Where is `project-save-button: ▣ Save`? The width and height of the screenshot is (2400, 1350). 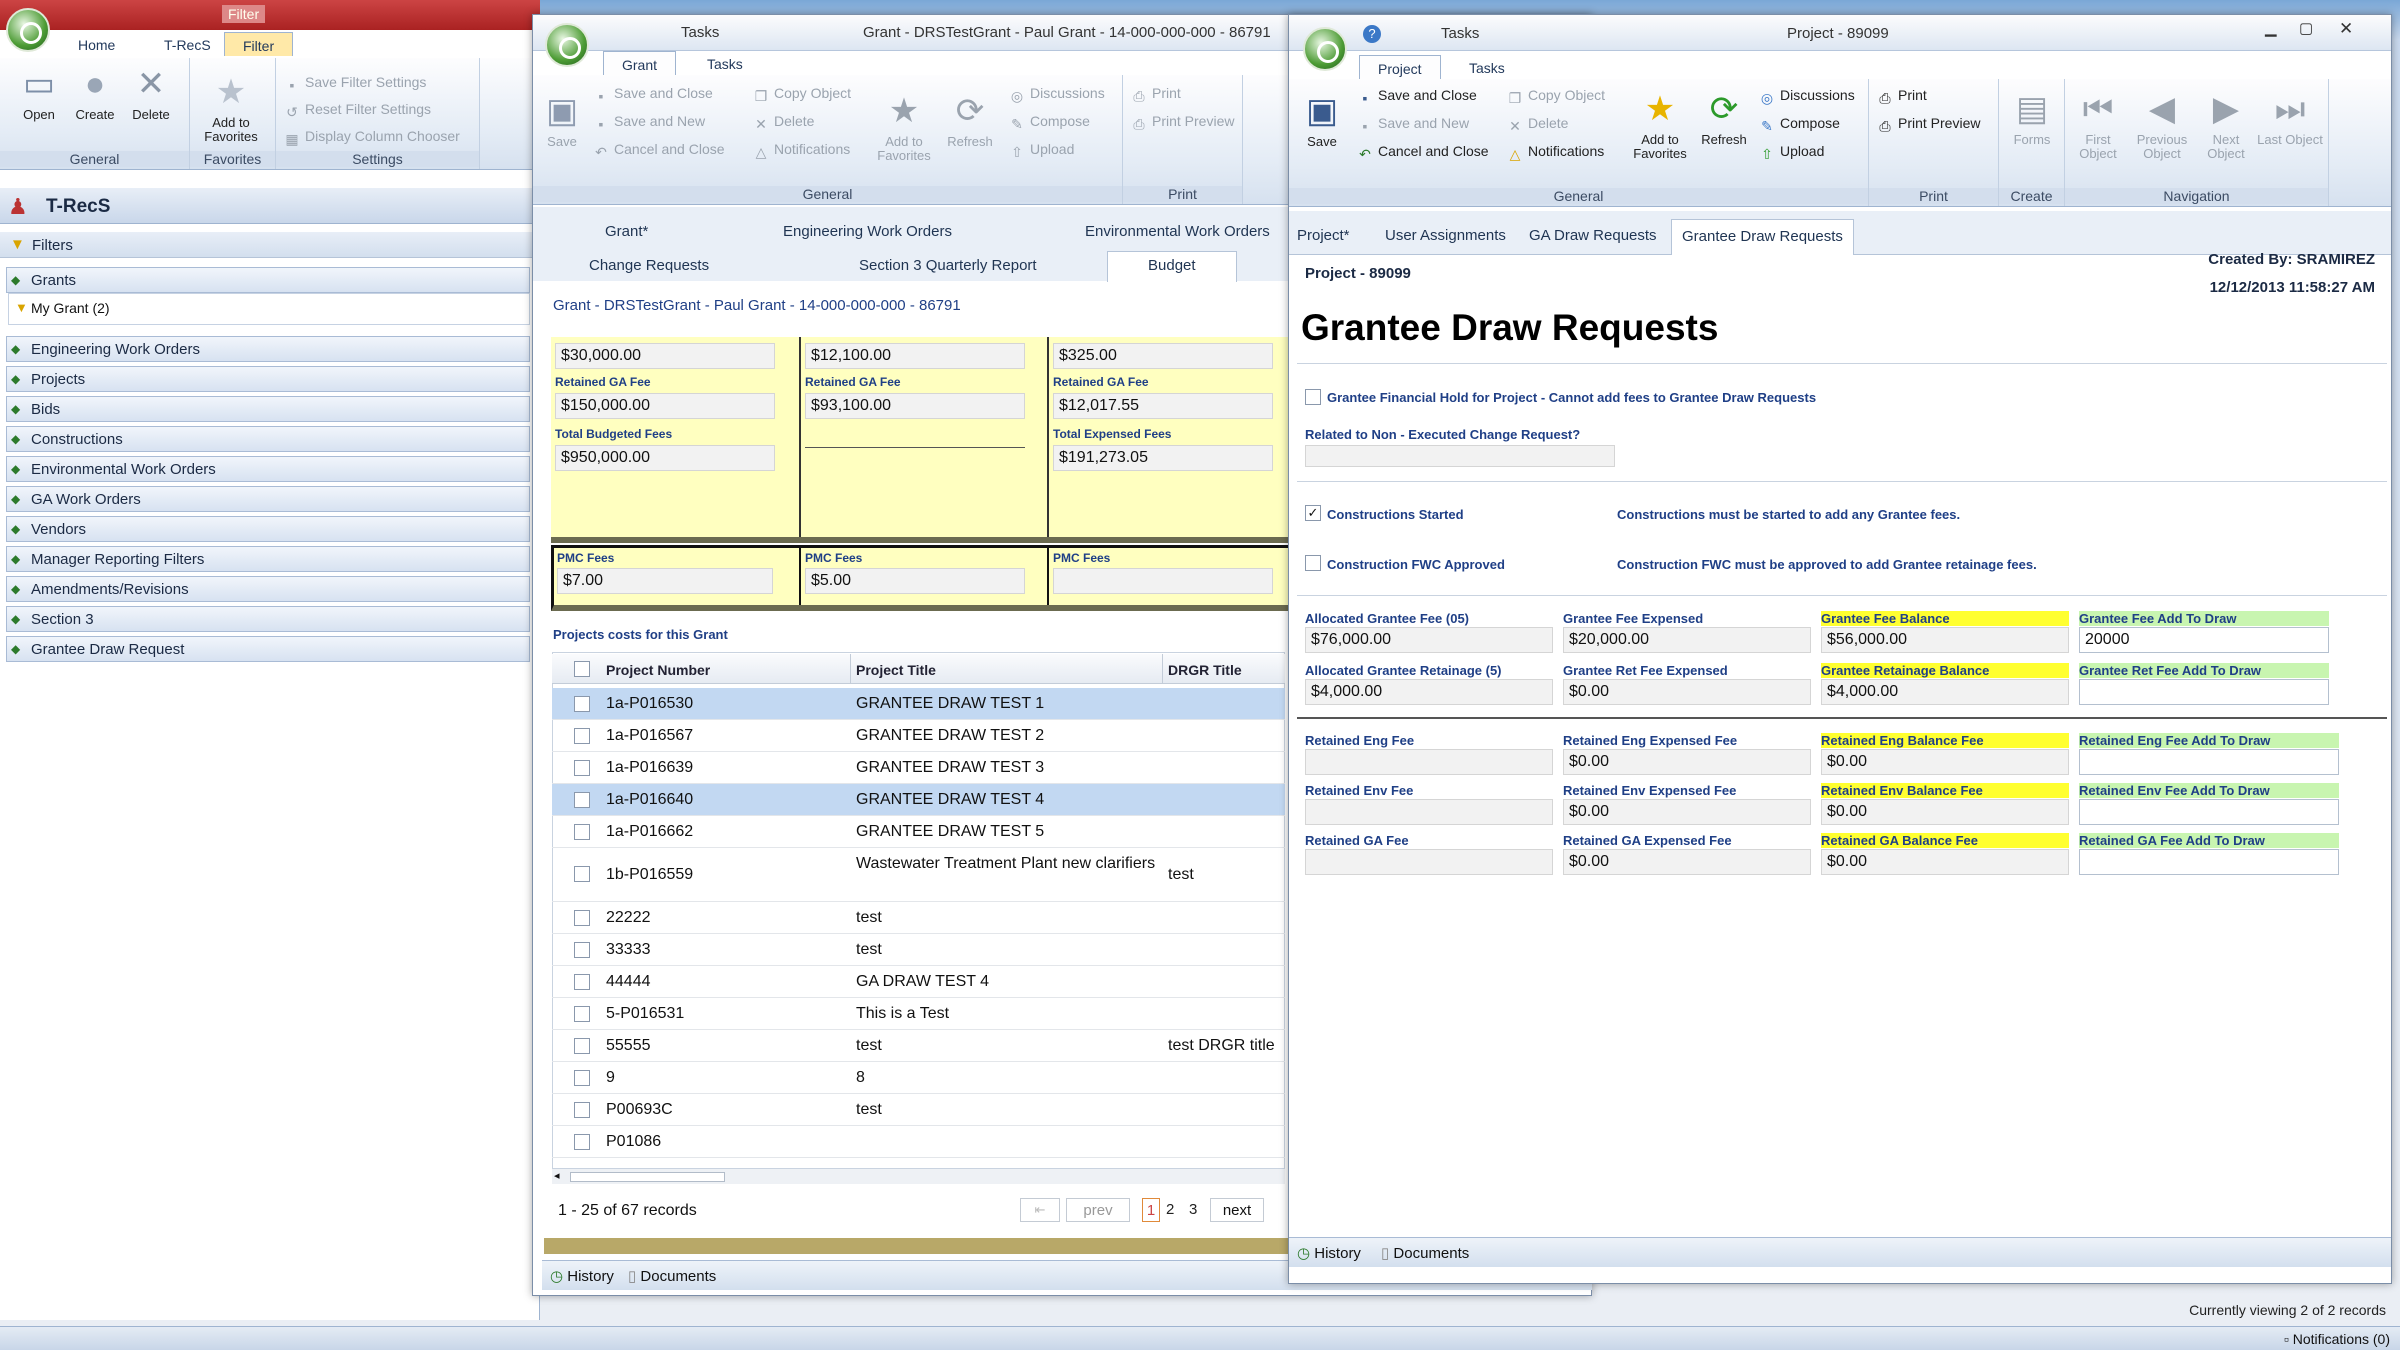
project-save-button: ▣ Save is located at coordinates (1322, 120).